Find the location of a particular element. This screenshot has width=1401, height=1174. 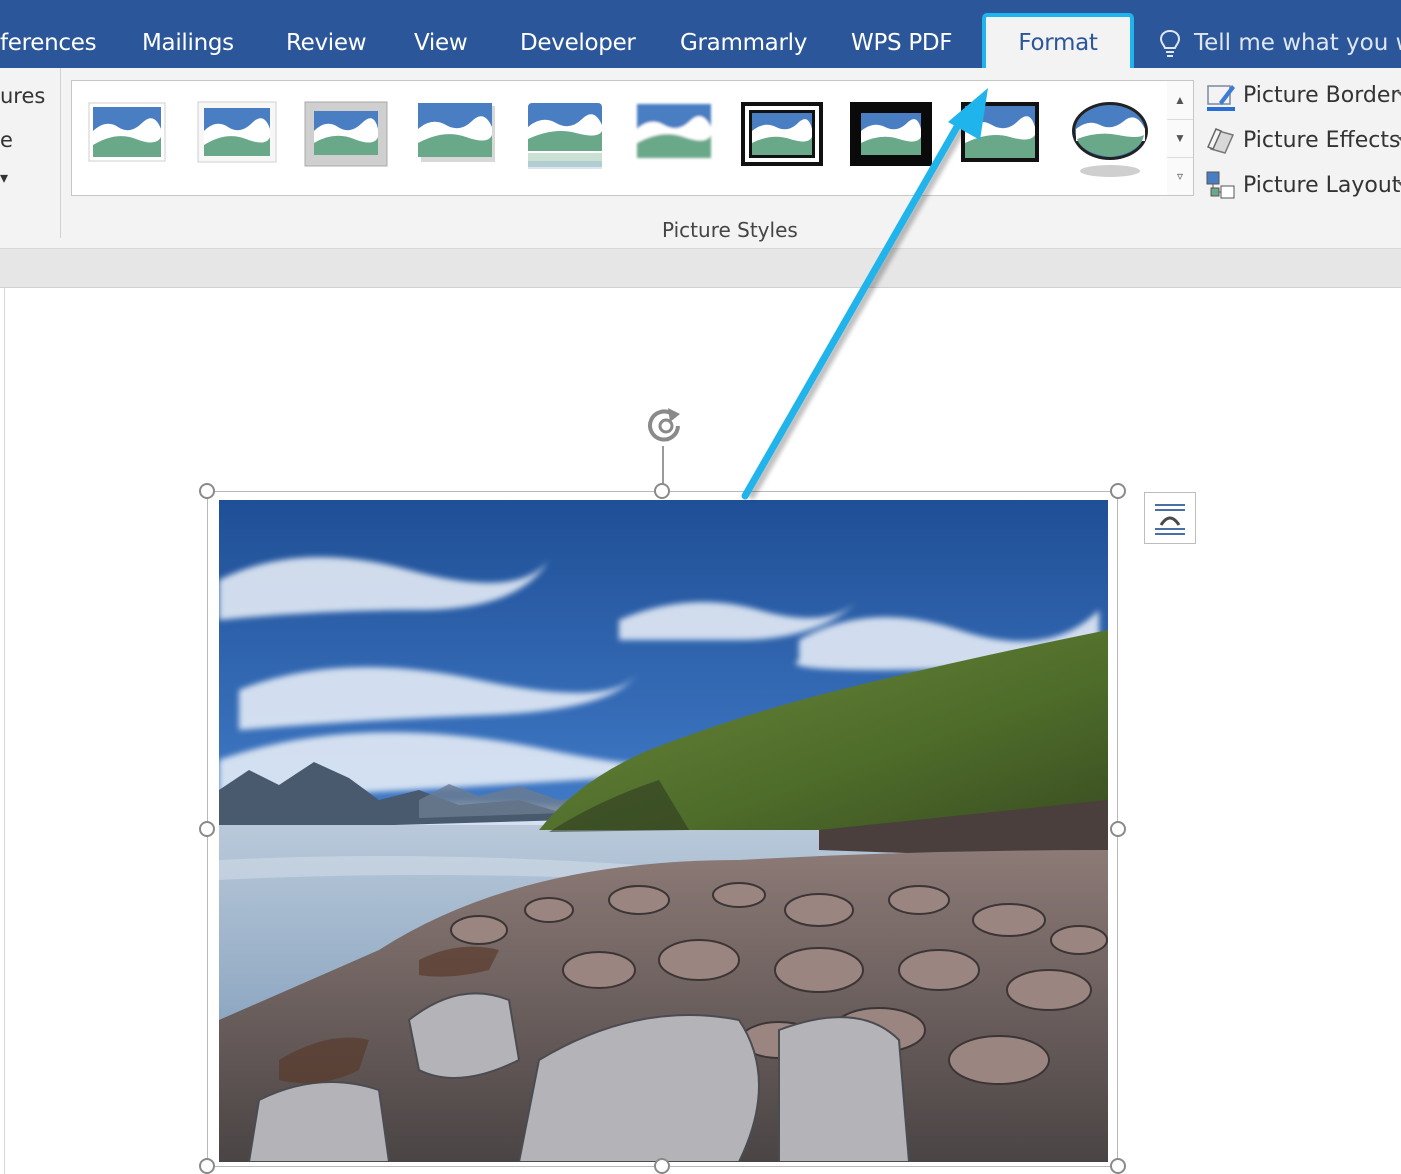

picture-styles-group-label: Picture Styles is located at coordinates (730, 230).